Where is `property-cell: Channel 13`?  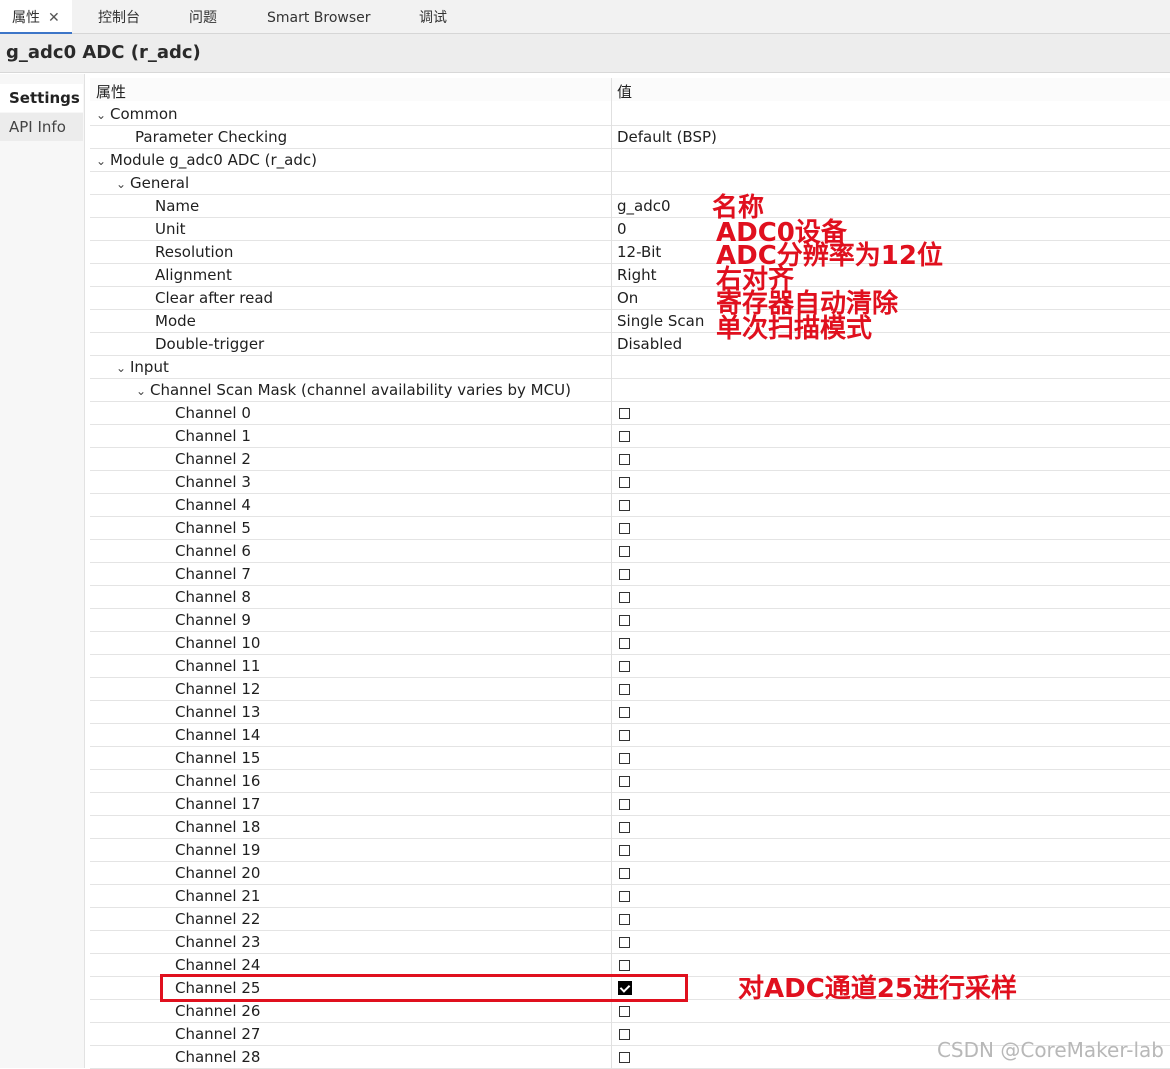 property-cell: Channel 13 is located at coordinates (217, 712).